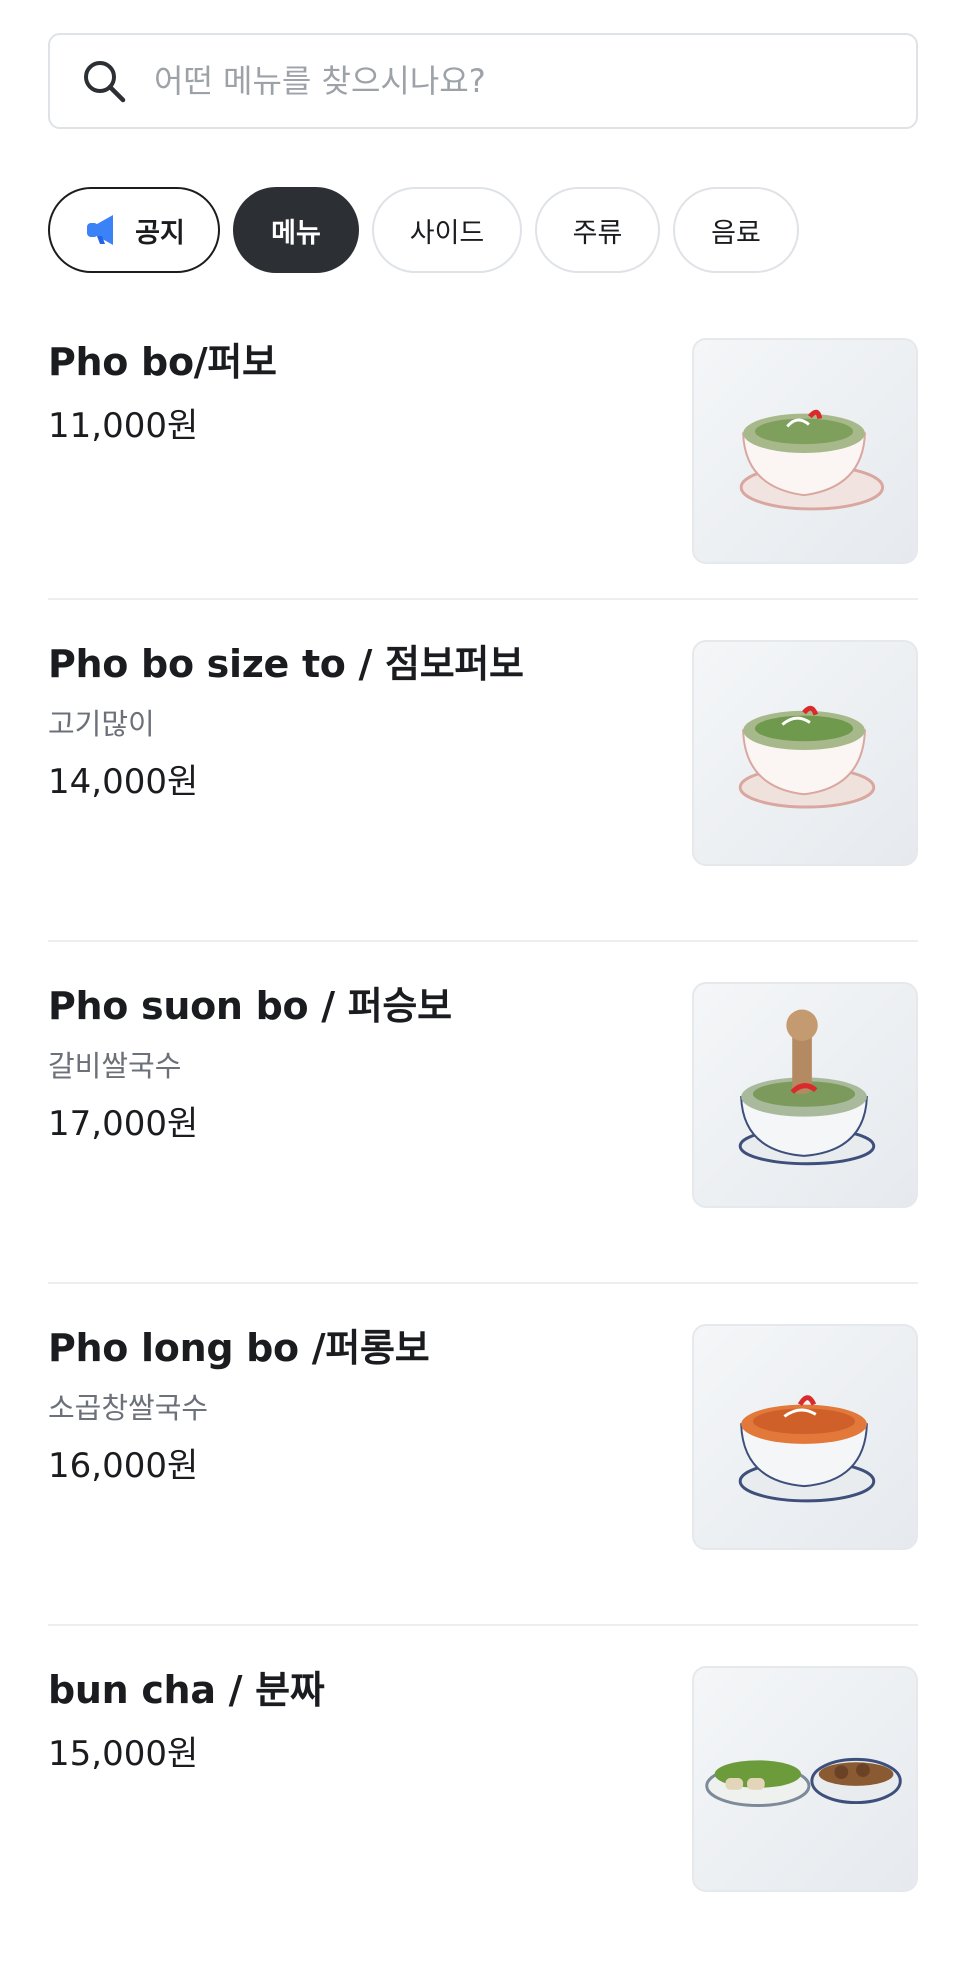 Image resolution: width=966 pixels, height=1968 pixels. I want to click on search-bar, so click(483, 81).